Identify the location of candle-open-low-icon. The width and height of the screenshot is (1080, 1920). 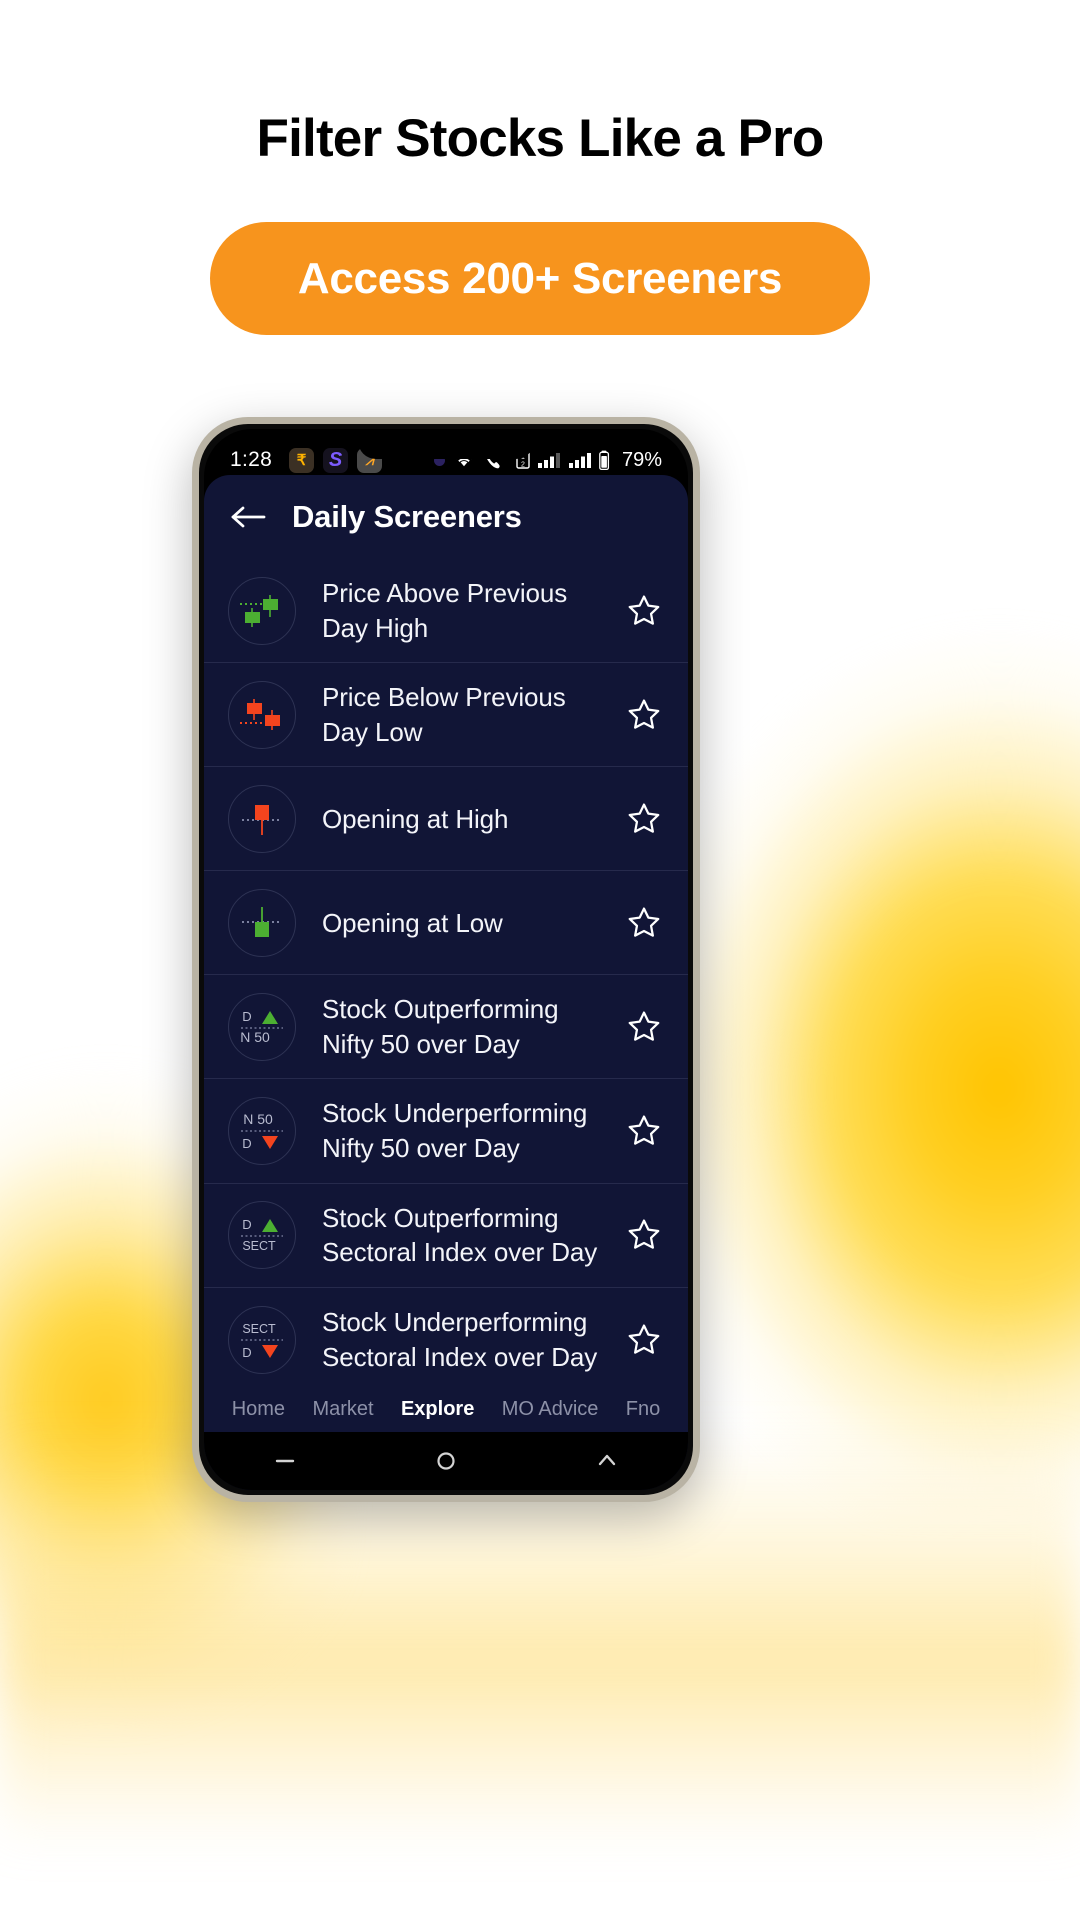
(262, 922).